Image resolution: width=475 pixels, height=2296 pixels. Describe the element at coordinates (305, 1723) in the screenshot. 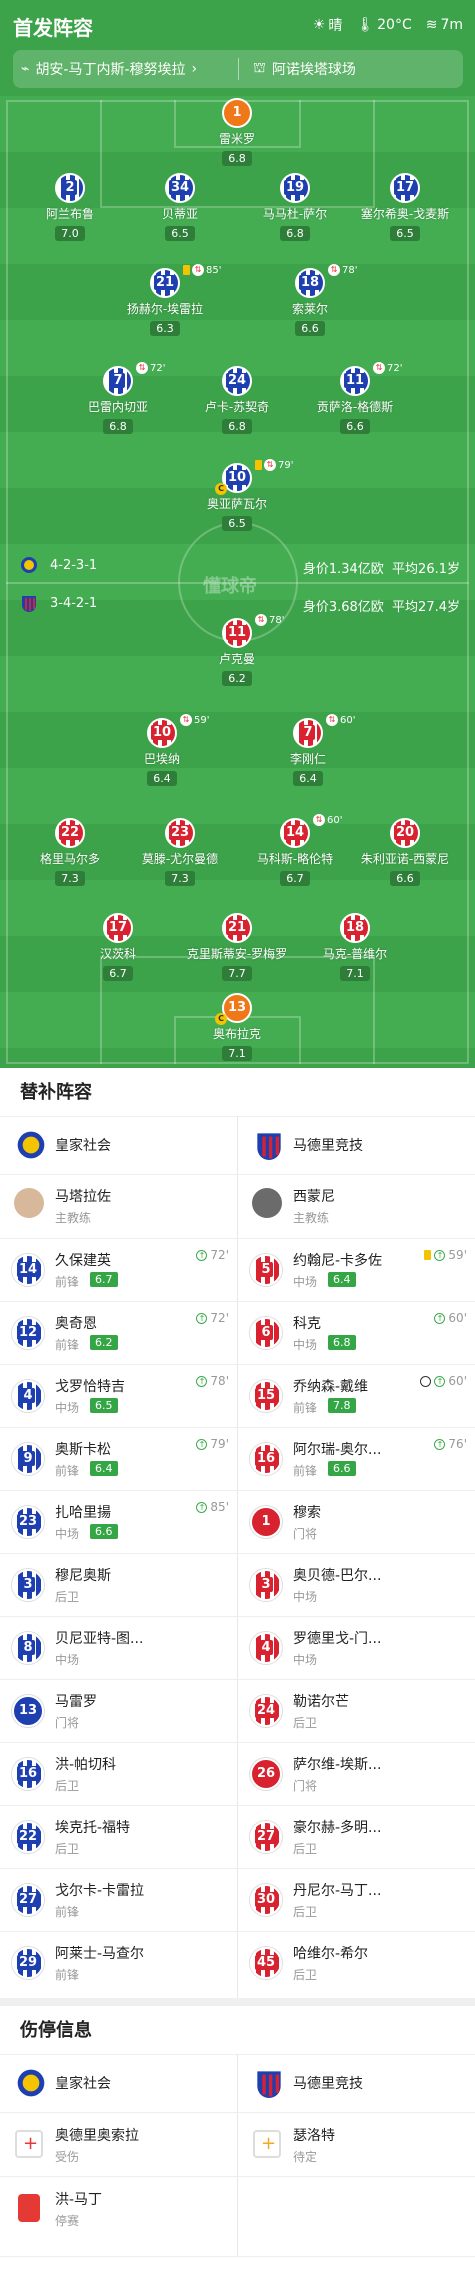

I see `sub-position: 后卫` at that location.